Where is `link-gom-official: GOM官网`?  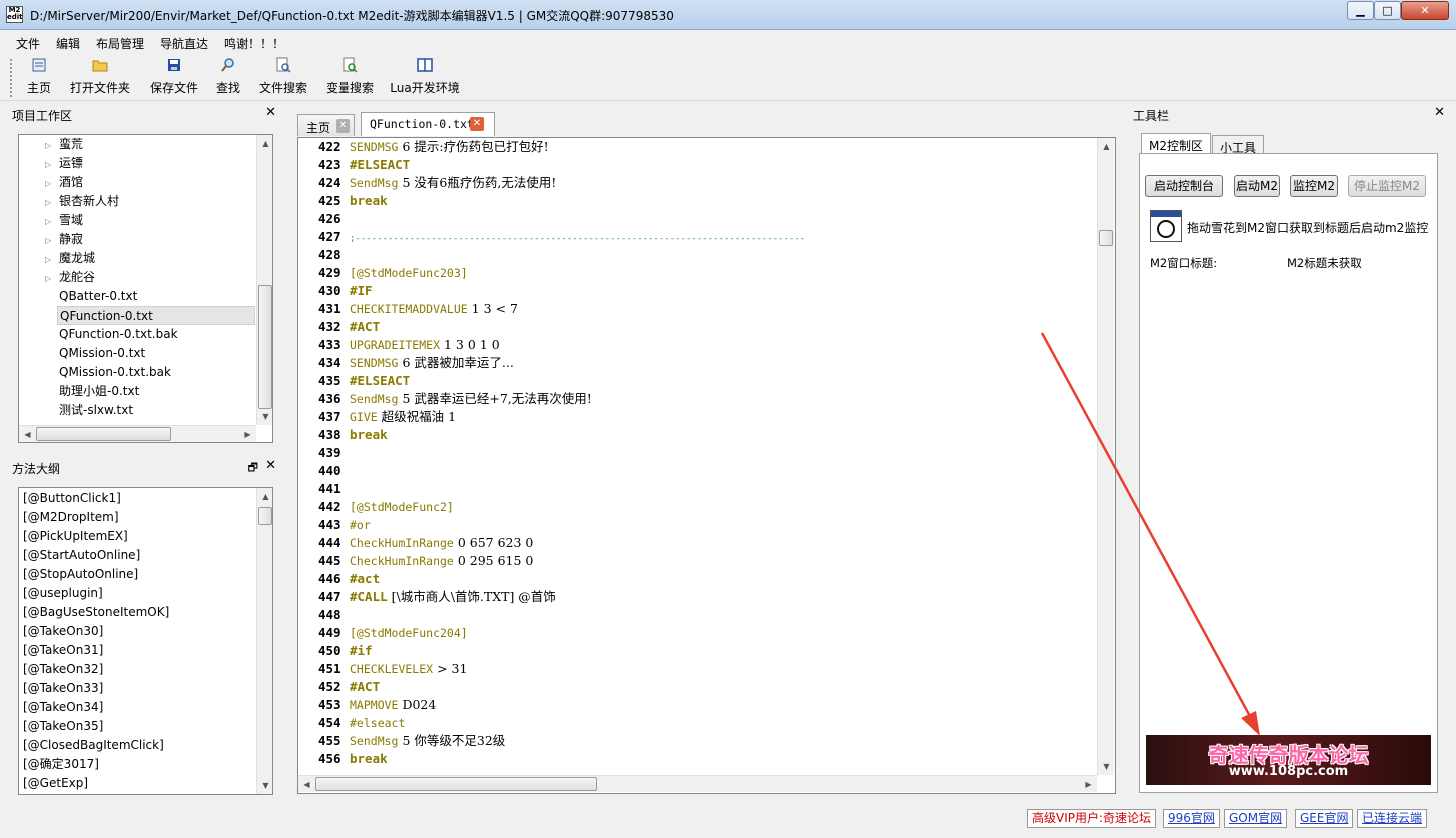
link-gom-official: GOM官网 is located at coordinates (1256, 818).